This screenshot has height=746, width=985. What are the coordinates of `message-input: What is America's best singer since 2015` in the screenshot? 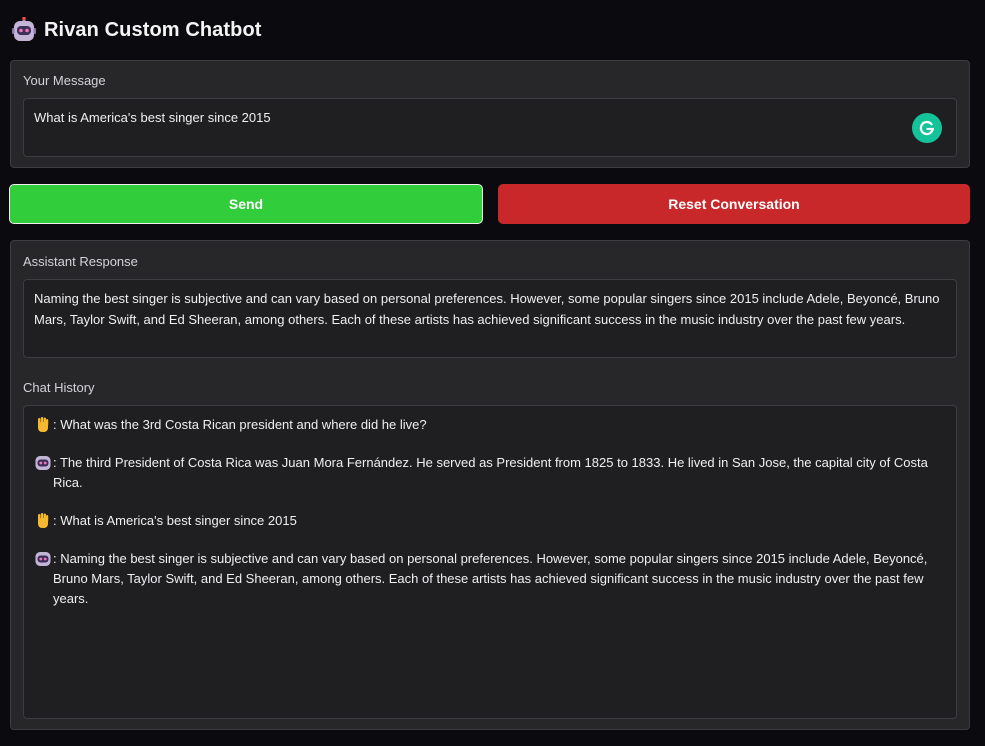 It's located at (490, 127).